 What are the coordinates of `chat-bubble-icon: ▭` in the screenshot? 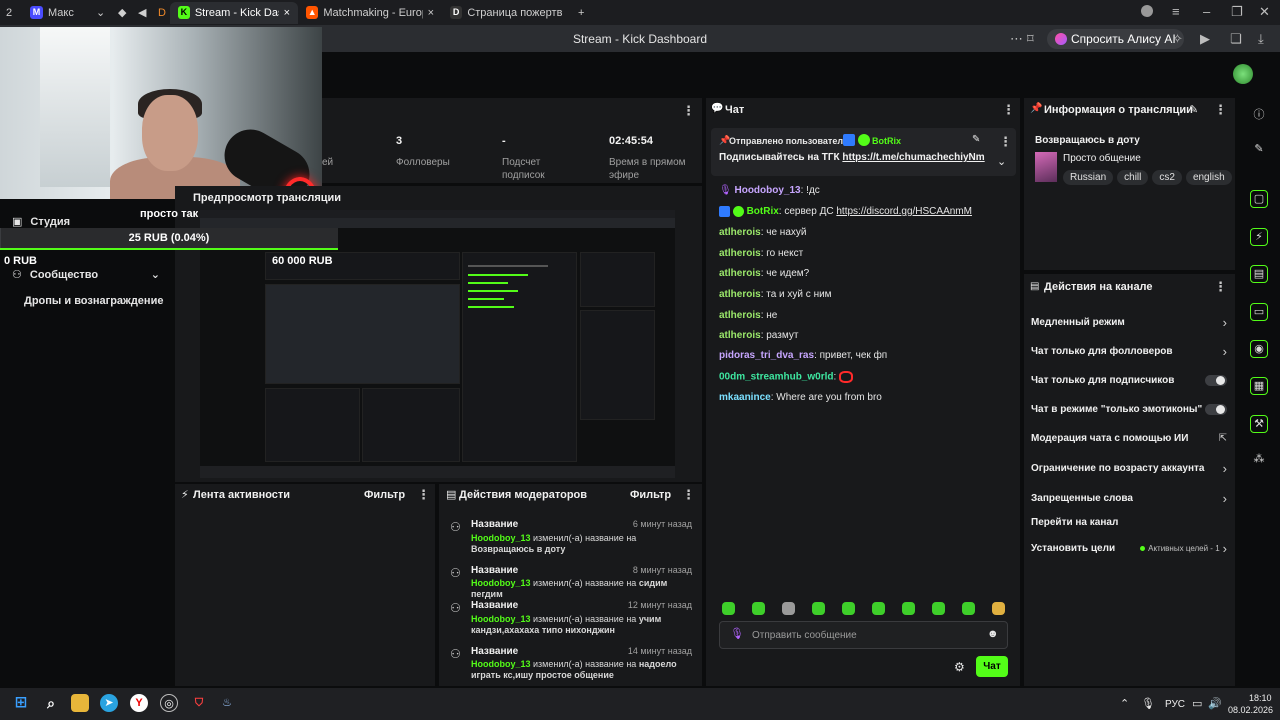 It's located at (1259, 312).